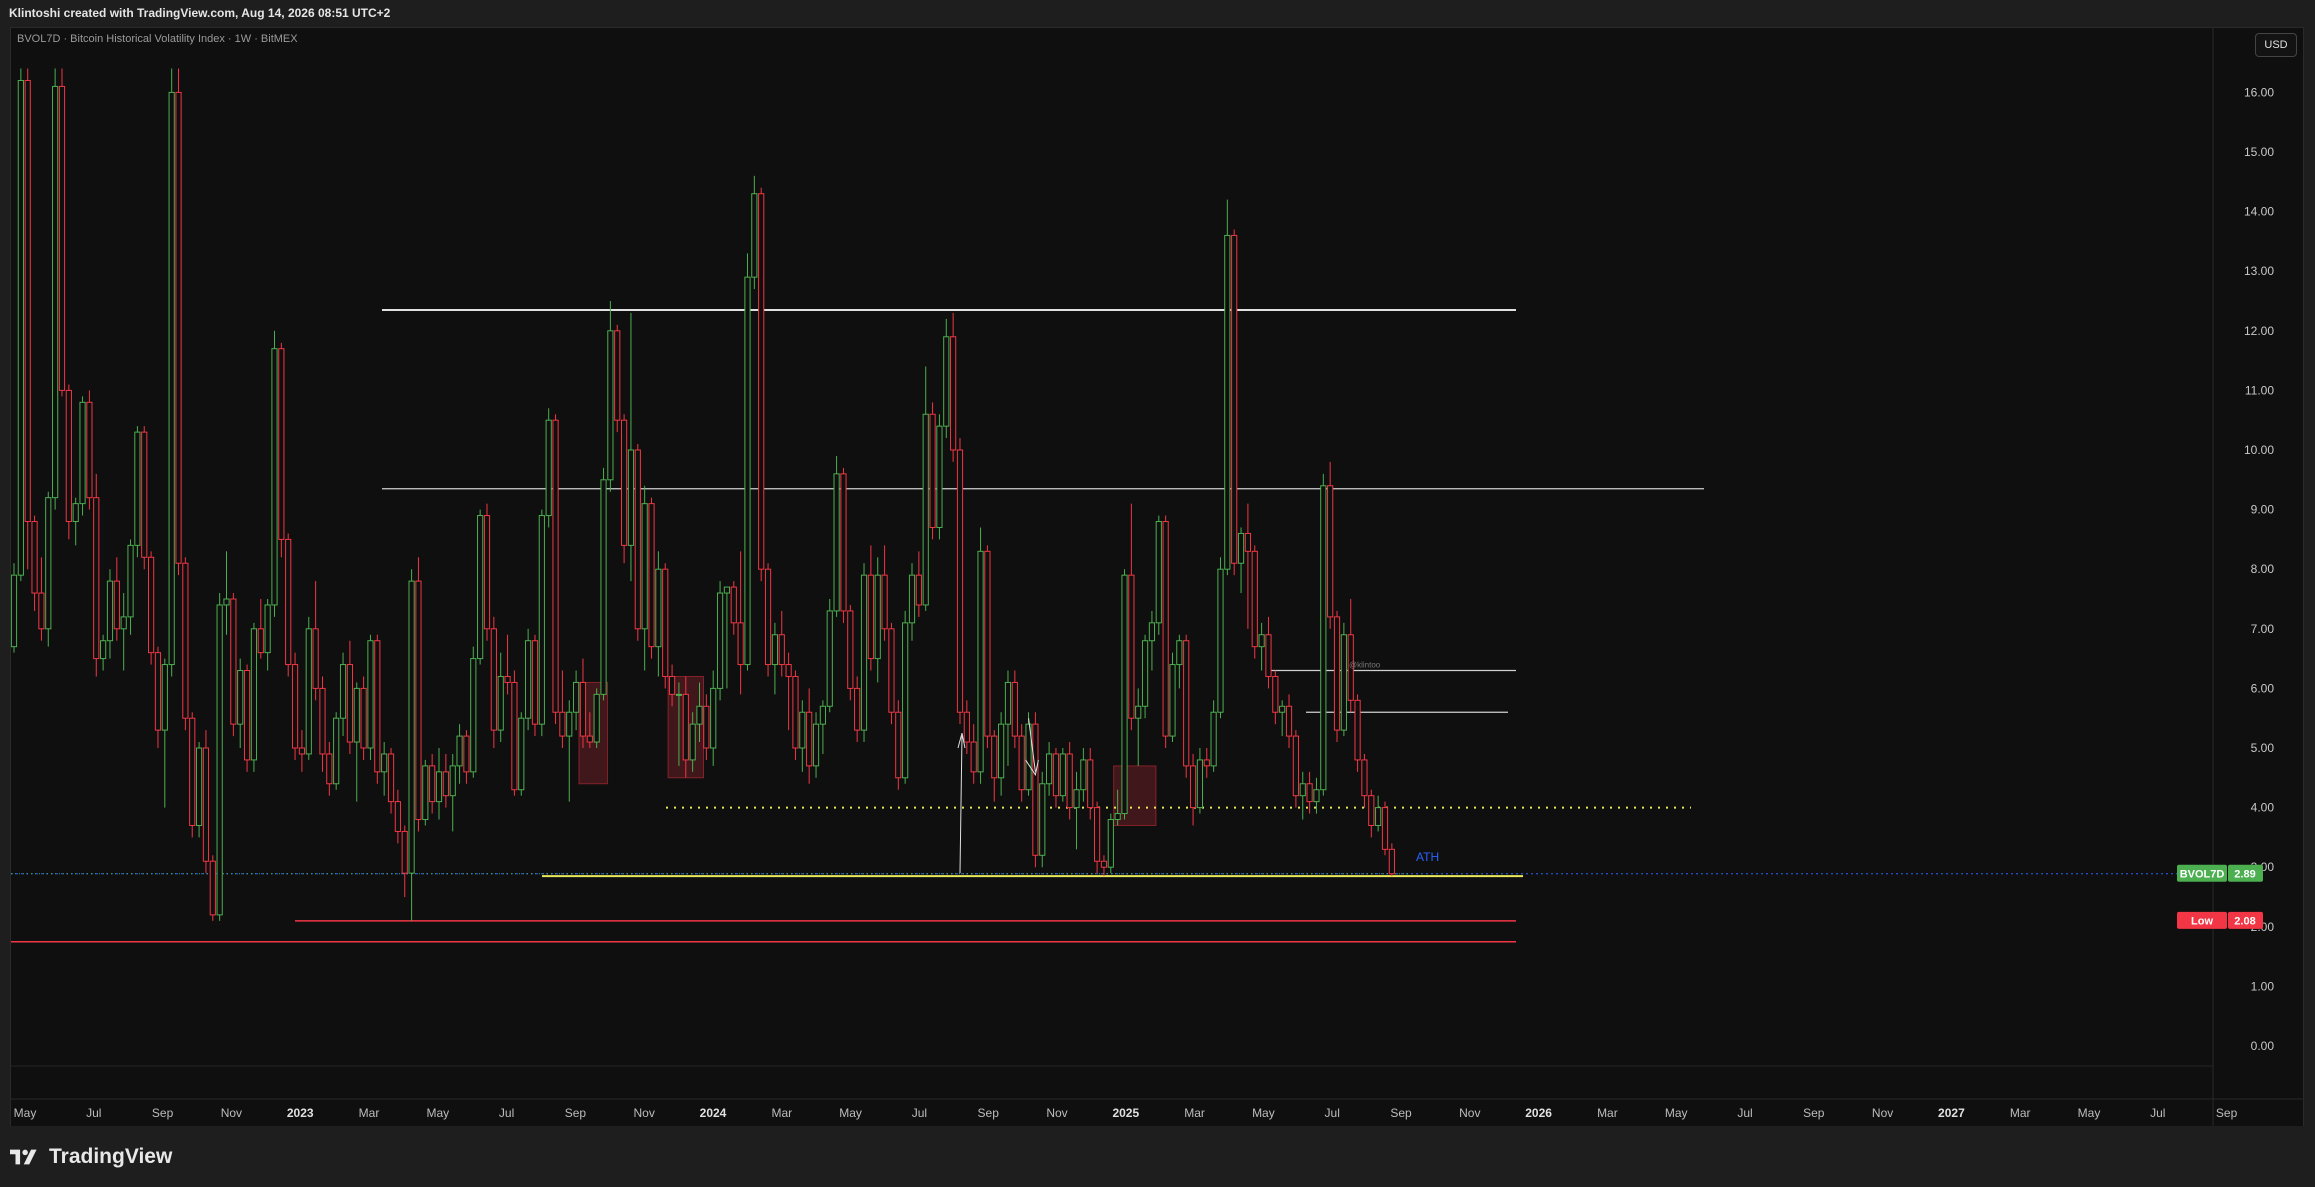  I want to click on y-tick-label: 13.00, so click(2259, 271).